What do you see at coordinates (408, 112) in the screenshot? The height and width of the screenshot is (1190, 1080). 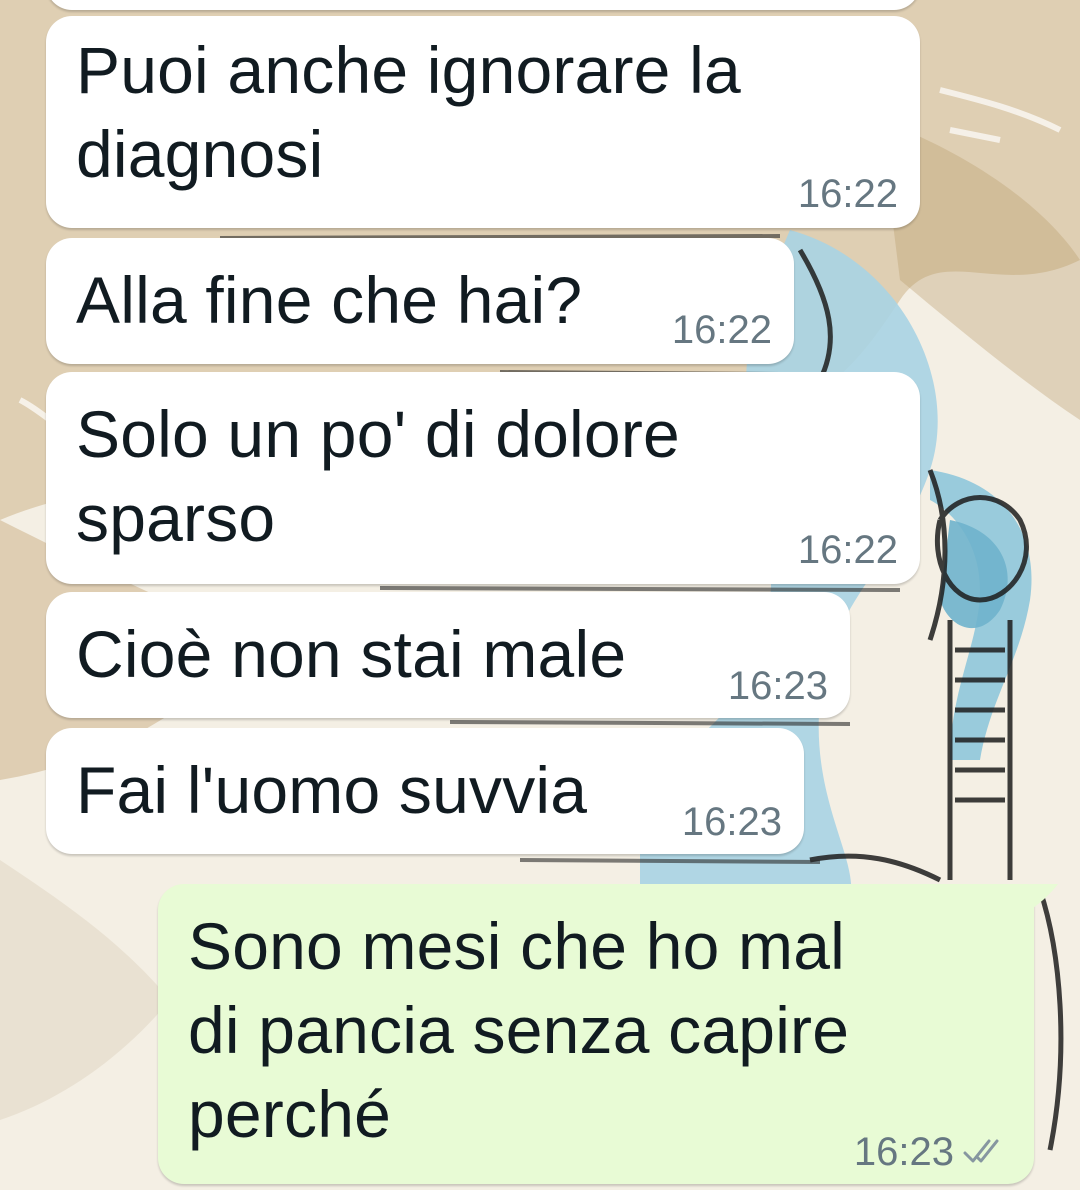 I see `message-text: Puoi anche ignorare la diagnosi` at bounding box center [408, 112].